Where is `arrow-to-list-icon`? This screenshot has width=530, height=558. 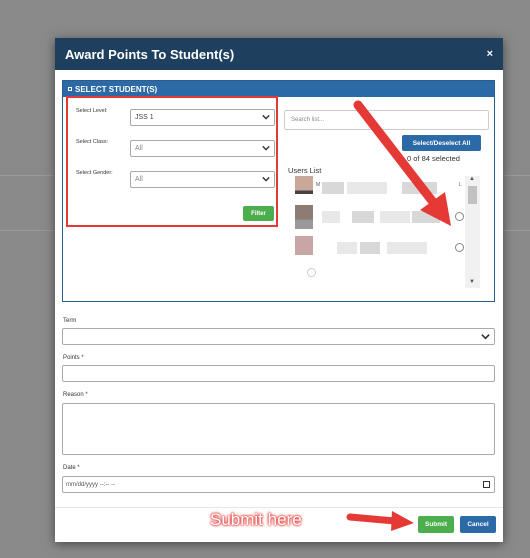 arrow-to-list-icon is located at coordinates (402, 163).